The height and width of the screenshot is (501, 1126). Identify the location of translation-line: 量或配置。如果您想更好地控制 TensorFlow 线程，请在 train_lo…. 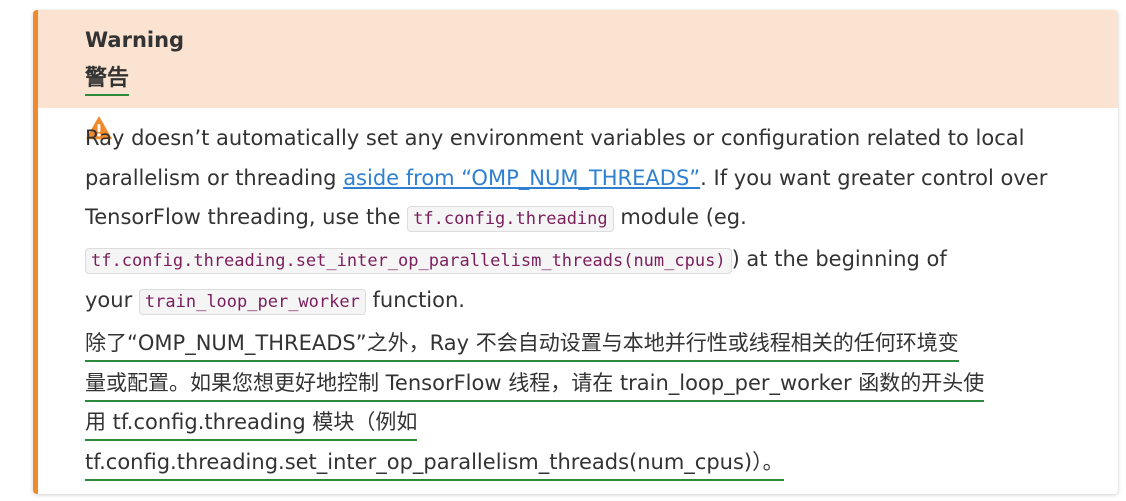
(535, 384).